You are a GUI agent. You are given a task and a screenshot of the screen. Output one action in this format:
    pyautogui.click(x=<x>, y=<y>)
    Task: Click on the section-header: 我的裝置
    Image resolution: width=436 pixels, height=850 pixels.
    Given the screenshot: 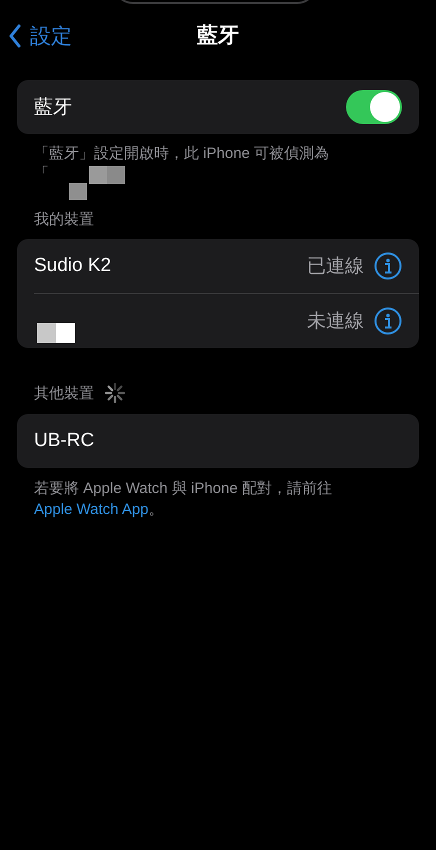 What is the action you would take?
    pyautogui.click(x=64, y=219)
    